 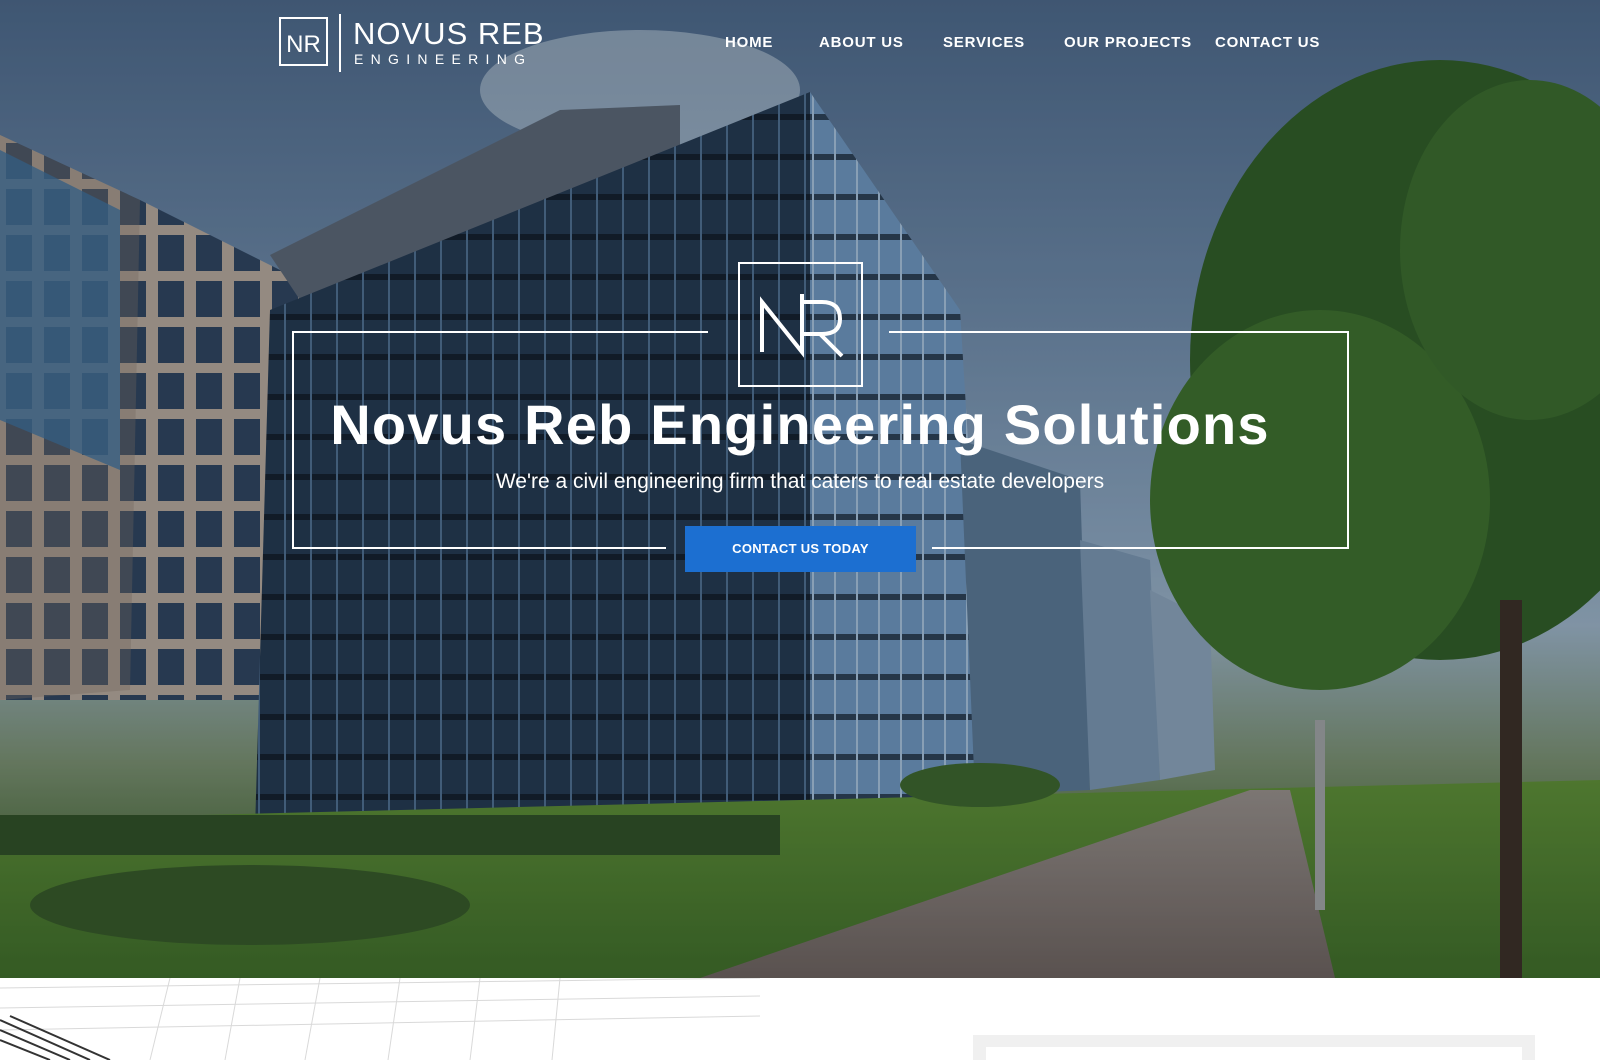 What do you see at coordinates (800, 549) in the screenshot?
I see `contact-us-today-button: CONTACT US TODAY` at bounding box center [800, 549].